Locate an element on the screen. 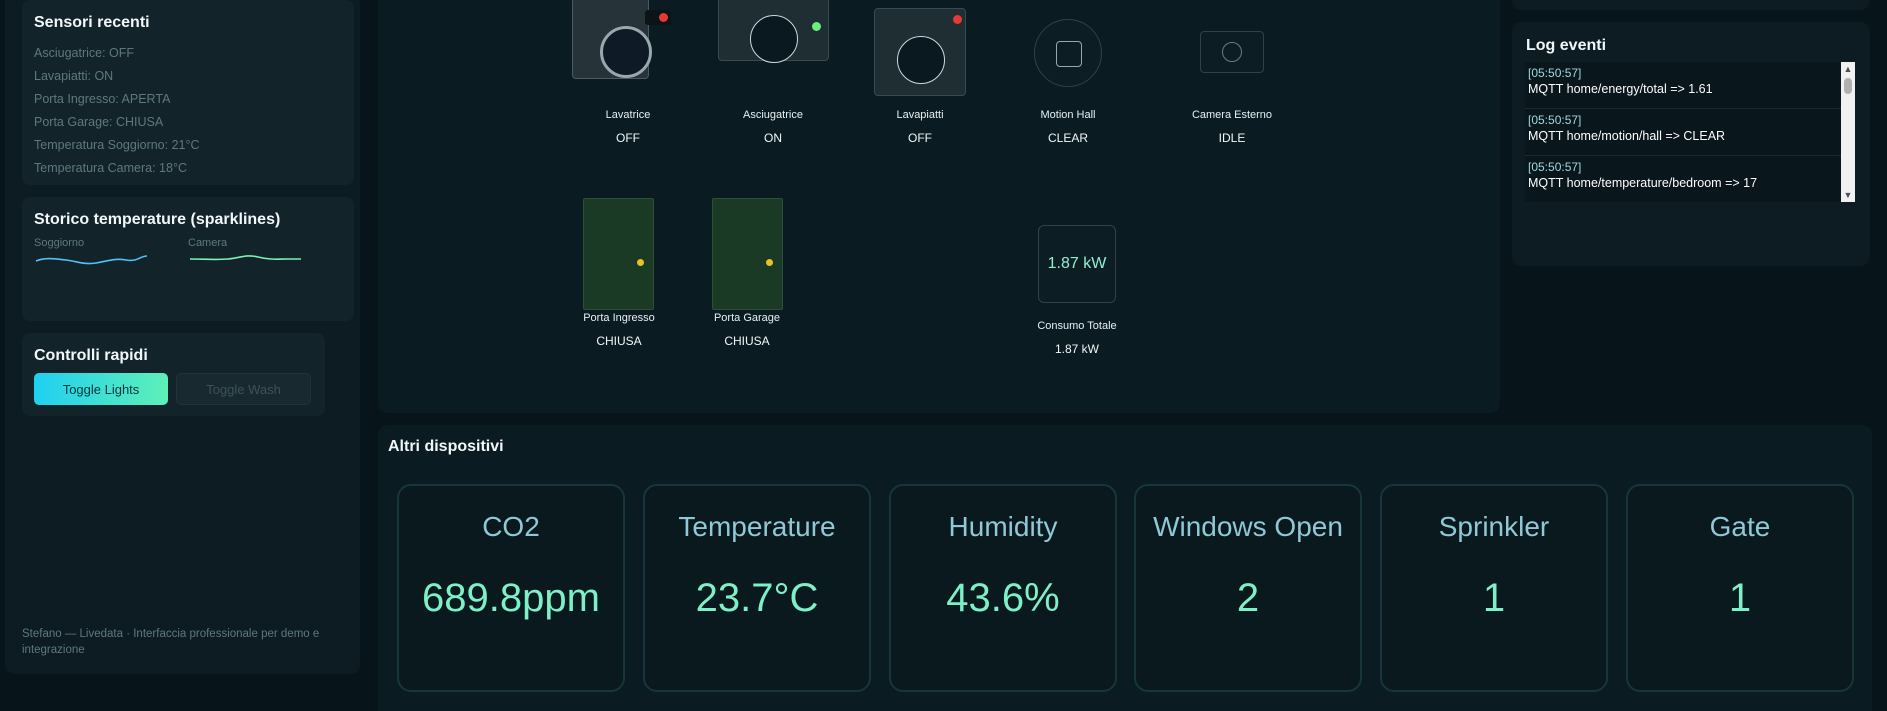 Image resolution: width=1887 pixels, height=711 pixels. porta-garage-door is located at coordinates (747, 254).